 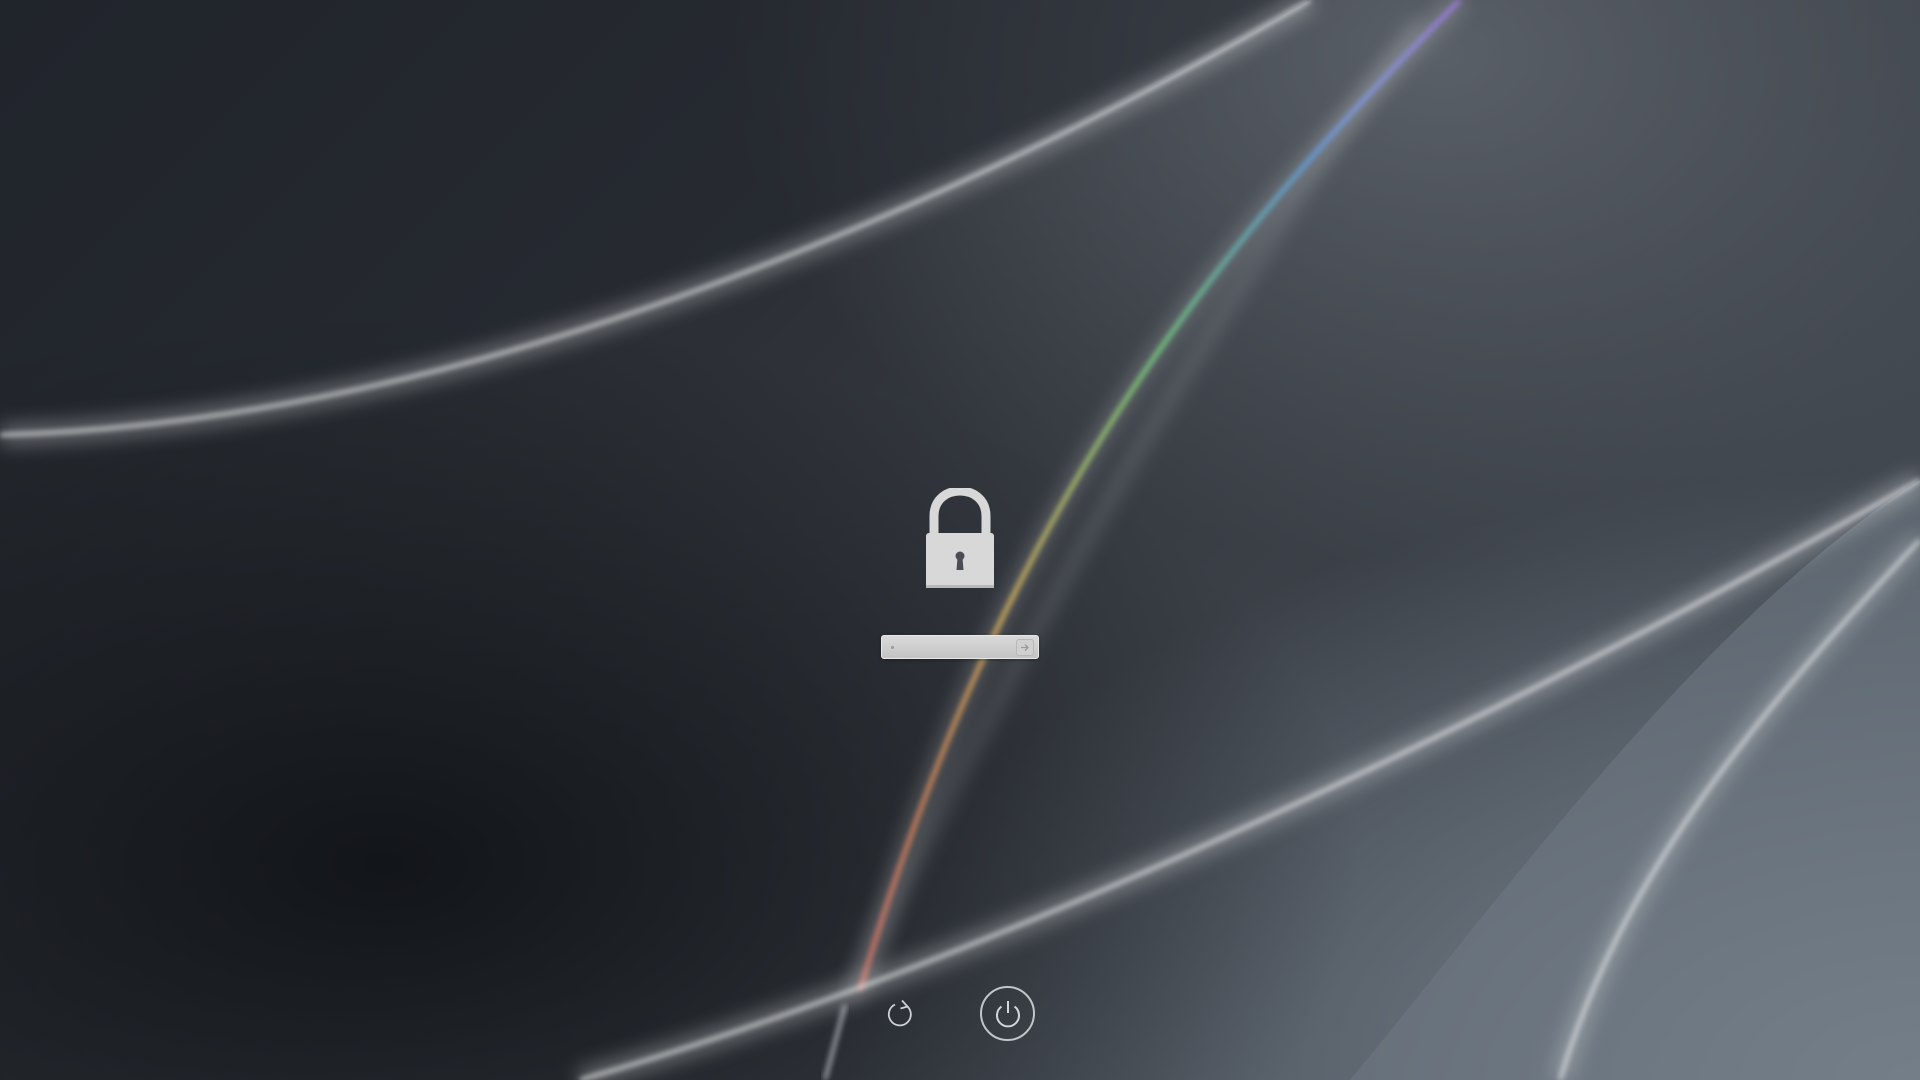 I want to click on submit-button, so click(x=1025, y=647).